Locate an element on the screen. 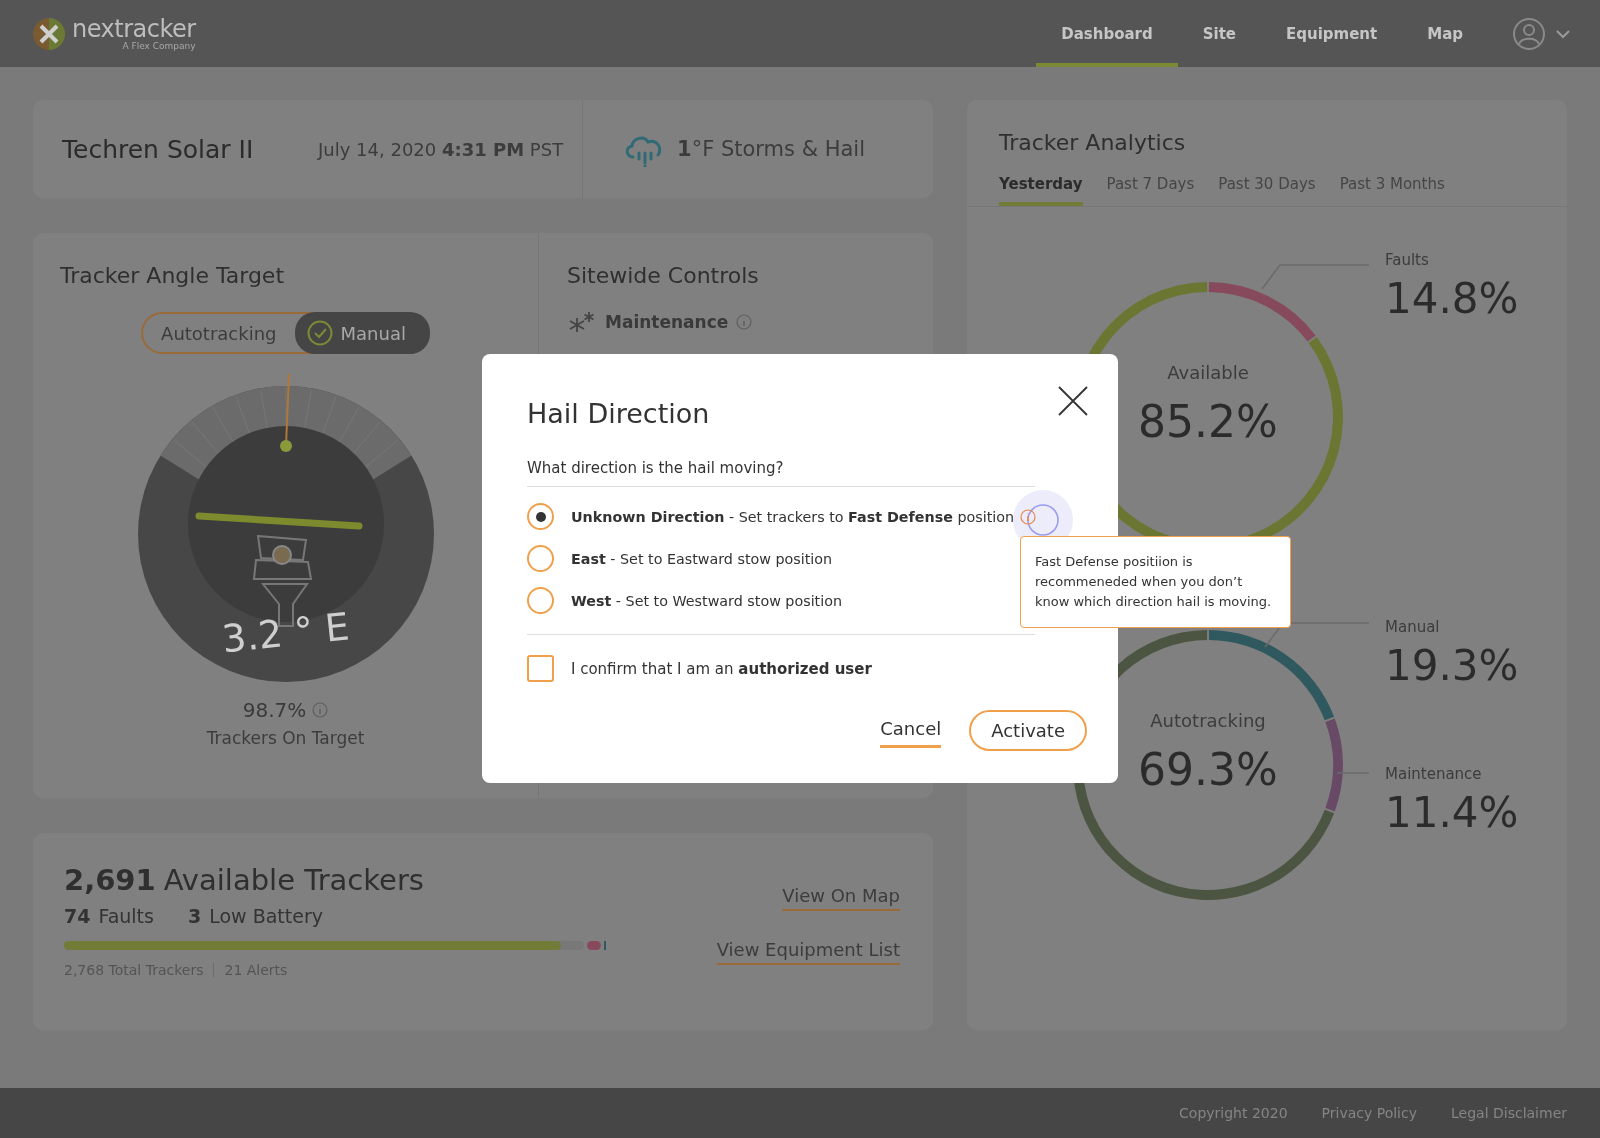 The height and width of the screenshot is (1138, 1600). control-label: Maintenance is located at coordinates (667, 322).